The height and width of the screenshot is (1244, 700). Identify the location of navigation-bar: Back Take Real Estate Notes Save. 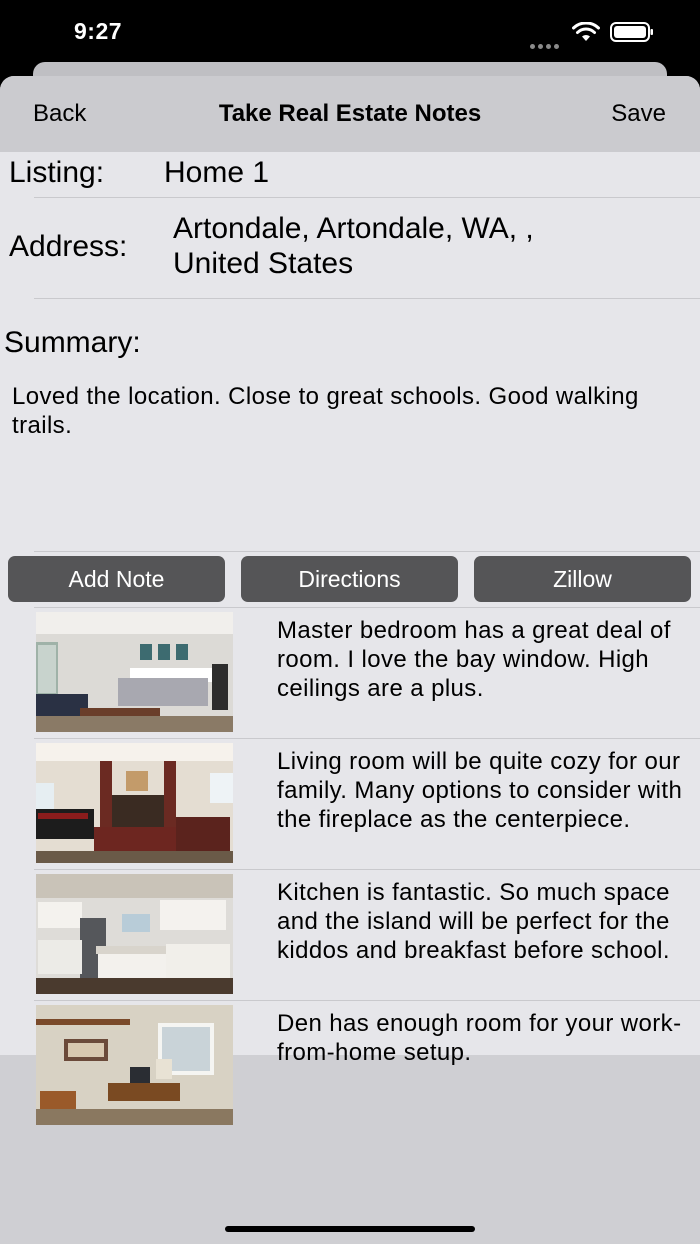
(350, 114).